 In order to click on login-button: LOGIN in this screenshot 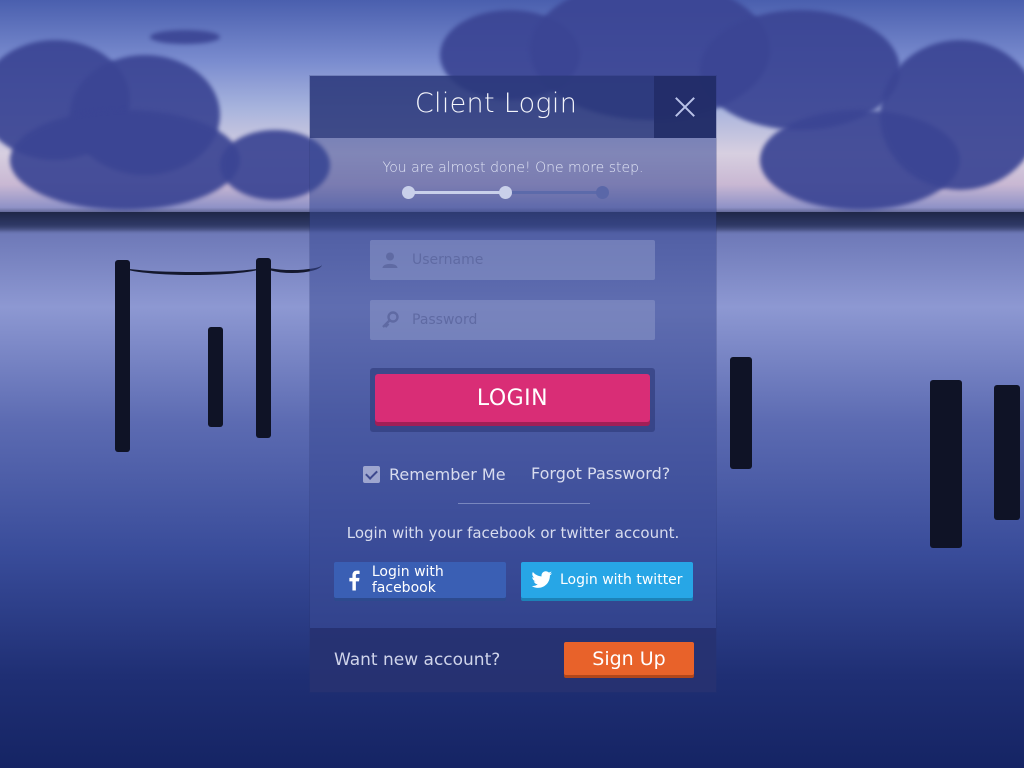, I will do `click(512, 398)`.